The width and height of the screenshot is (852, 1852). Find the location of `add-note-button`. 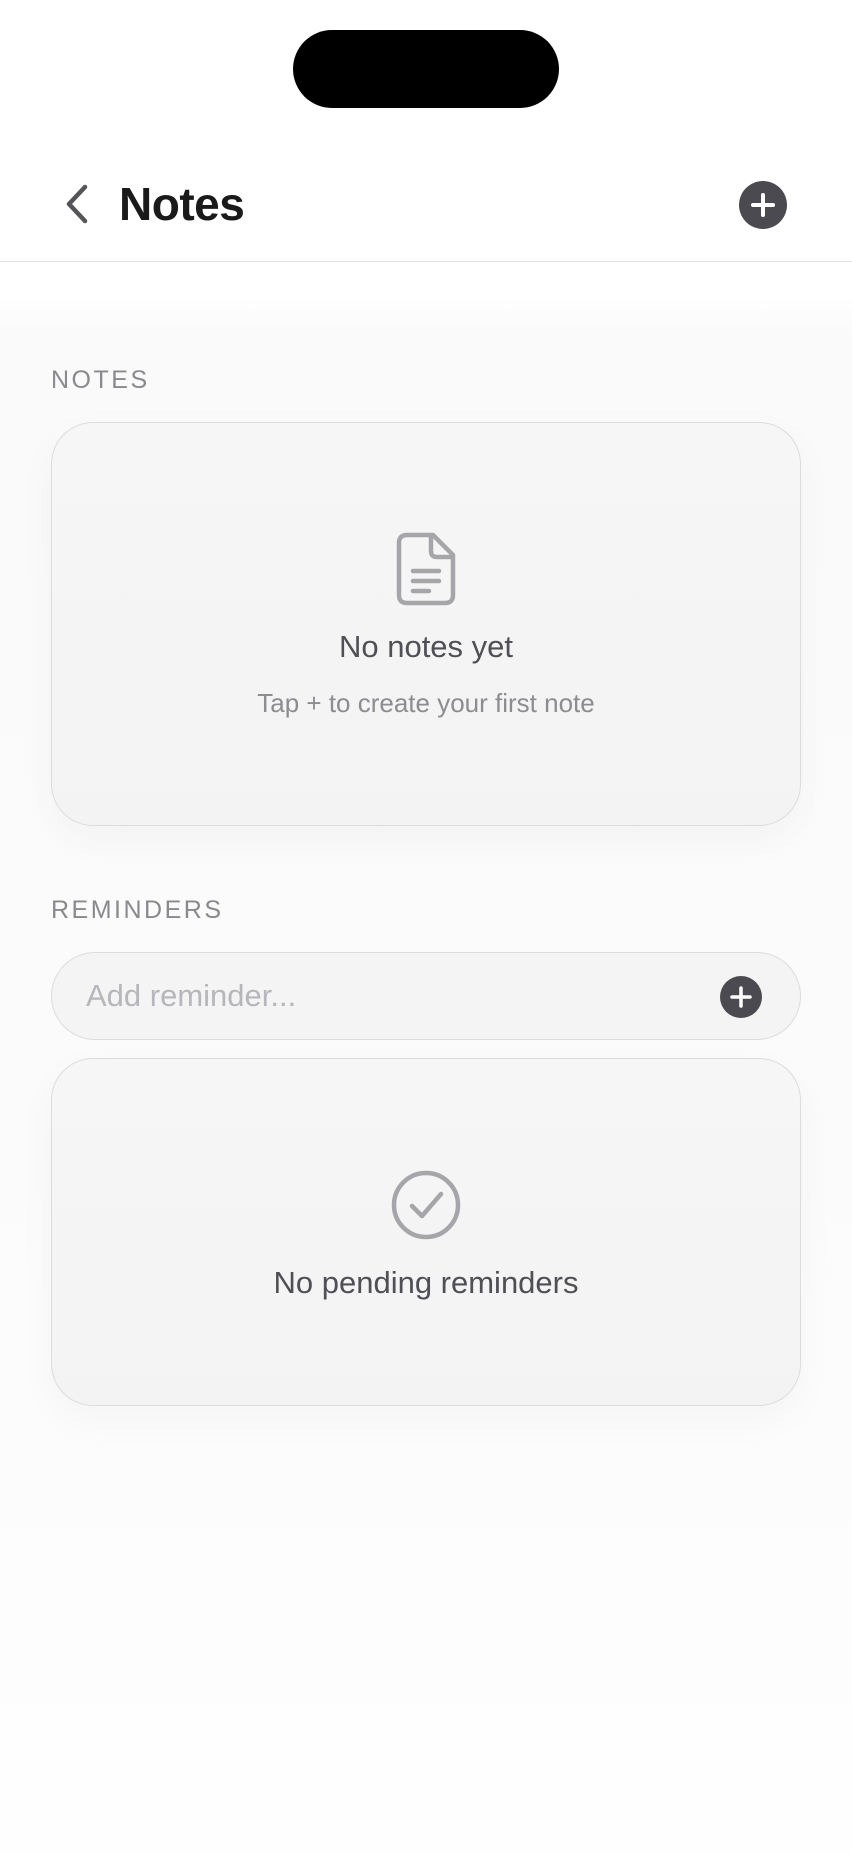

add-note-button is located at coordinates (763, 205).